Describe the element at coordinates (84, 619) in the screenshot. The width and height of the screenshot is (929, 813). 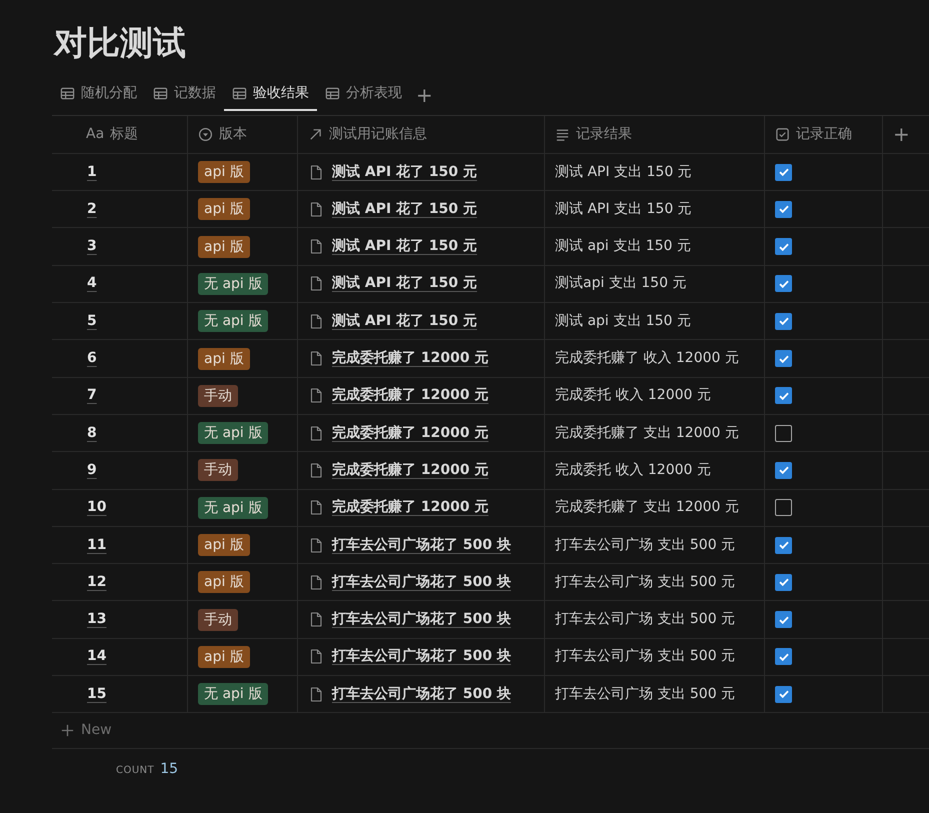
I see `row-title-link: 13` at that location.